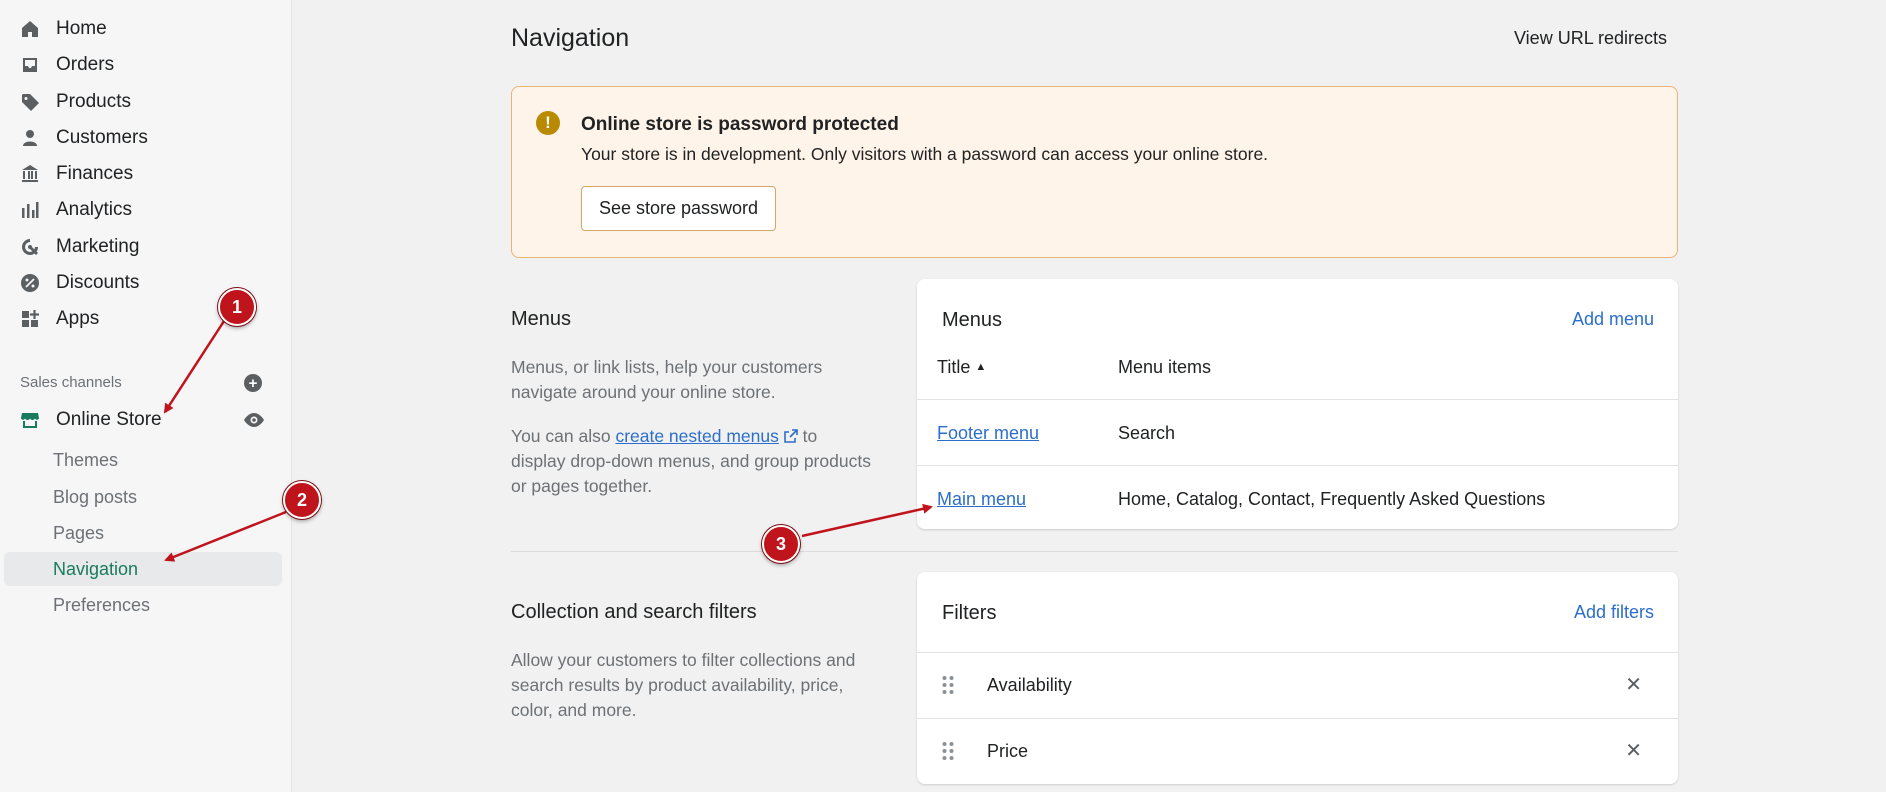  Describe the element at coordinates (143, 29) in the screenshot. I see `sidebar-item-home: Home` at that location.